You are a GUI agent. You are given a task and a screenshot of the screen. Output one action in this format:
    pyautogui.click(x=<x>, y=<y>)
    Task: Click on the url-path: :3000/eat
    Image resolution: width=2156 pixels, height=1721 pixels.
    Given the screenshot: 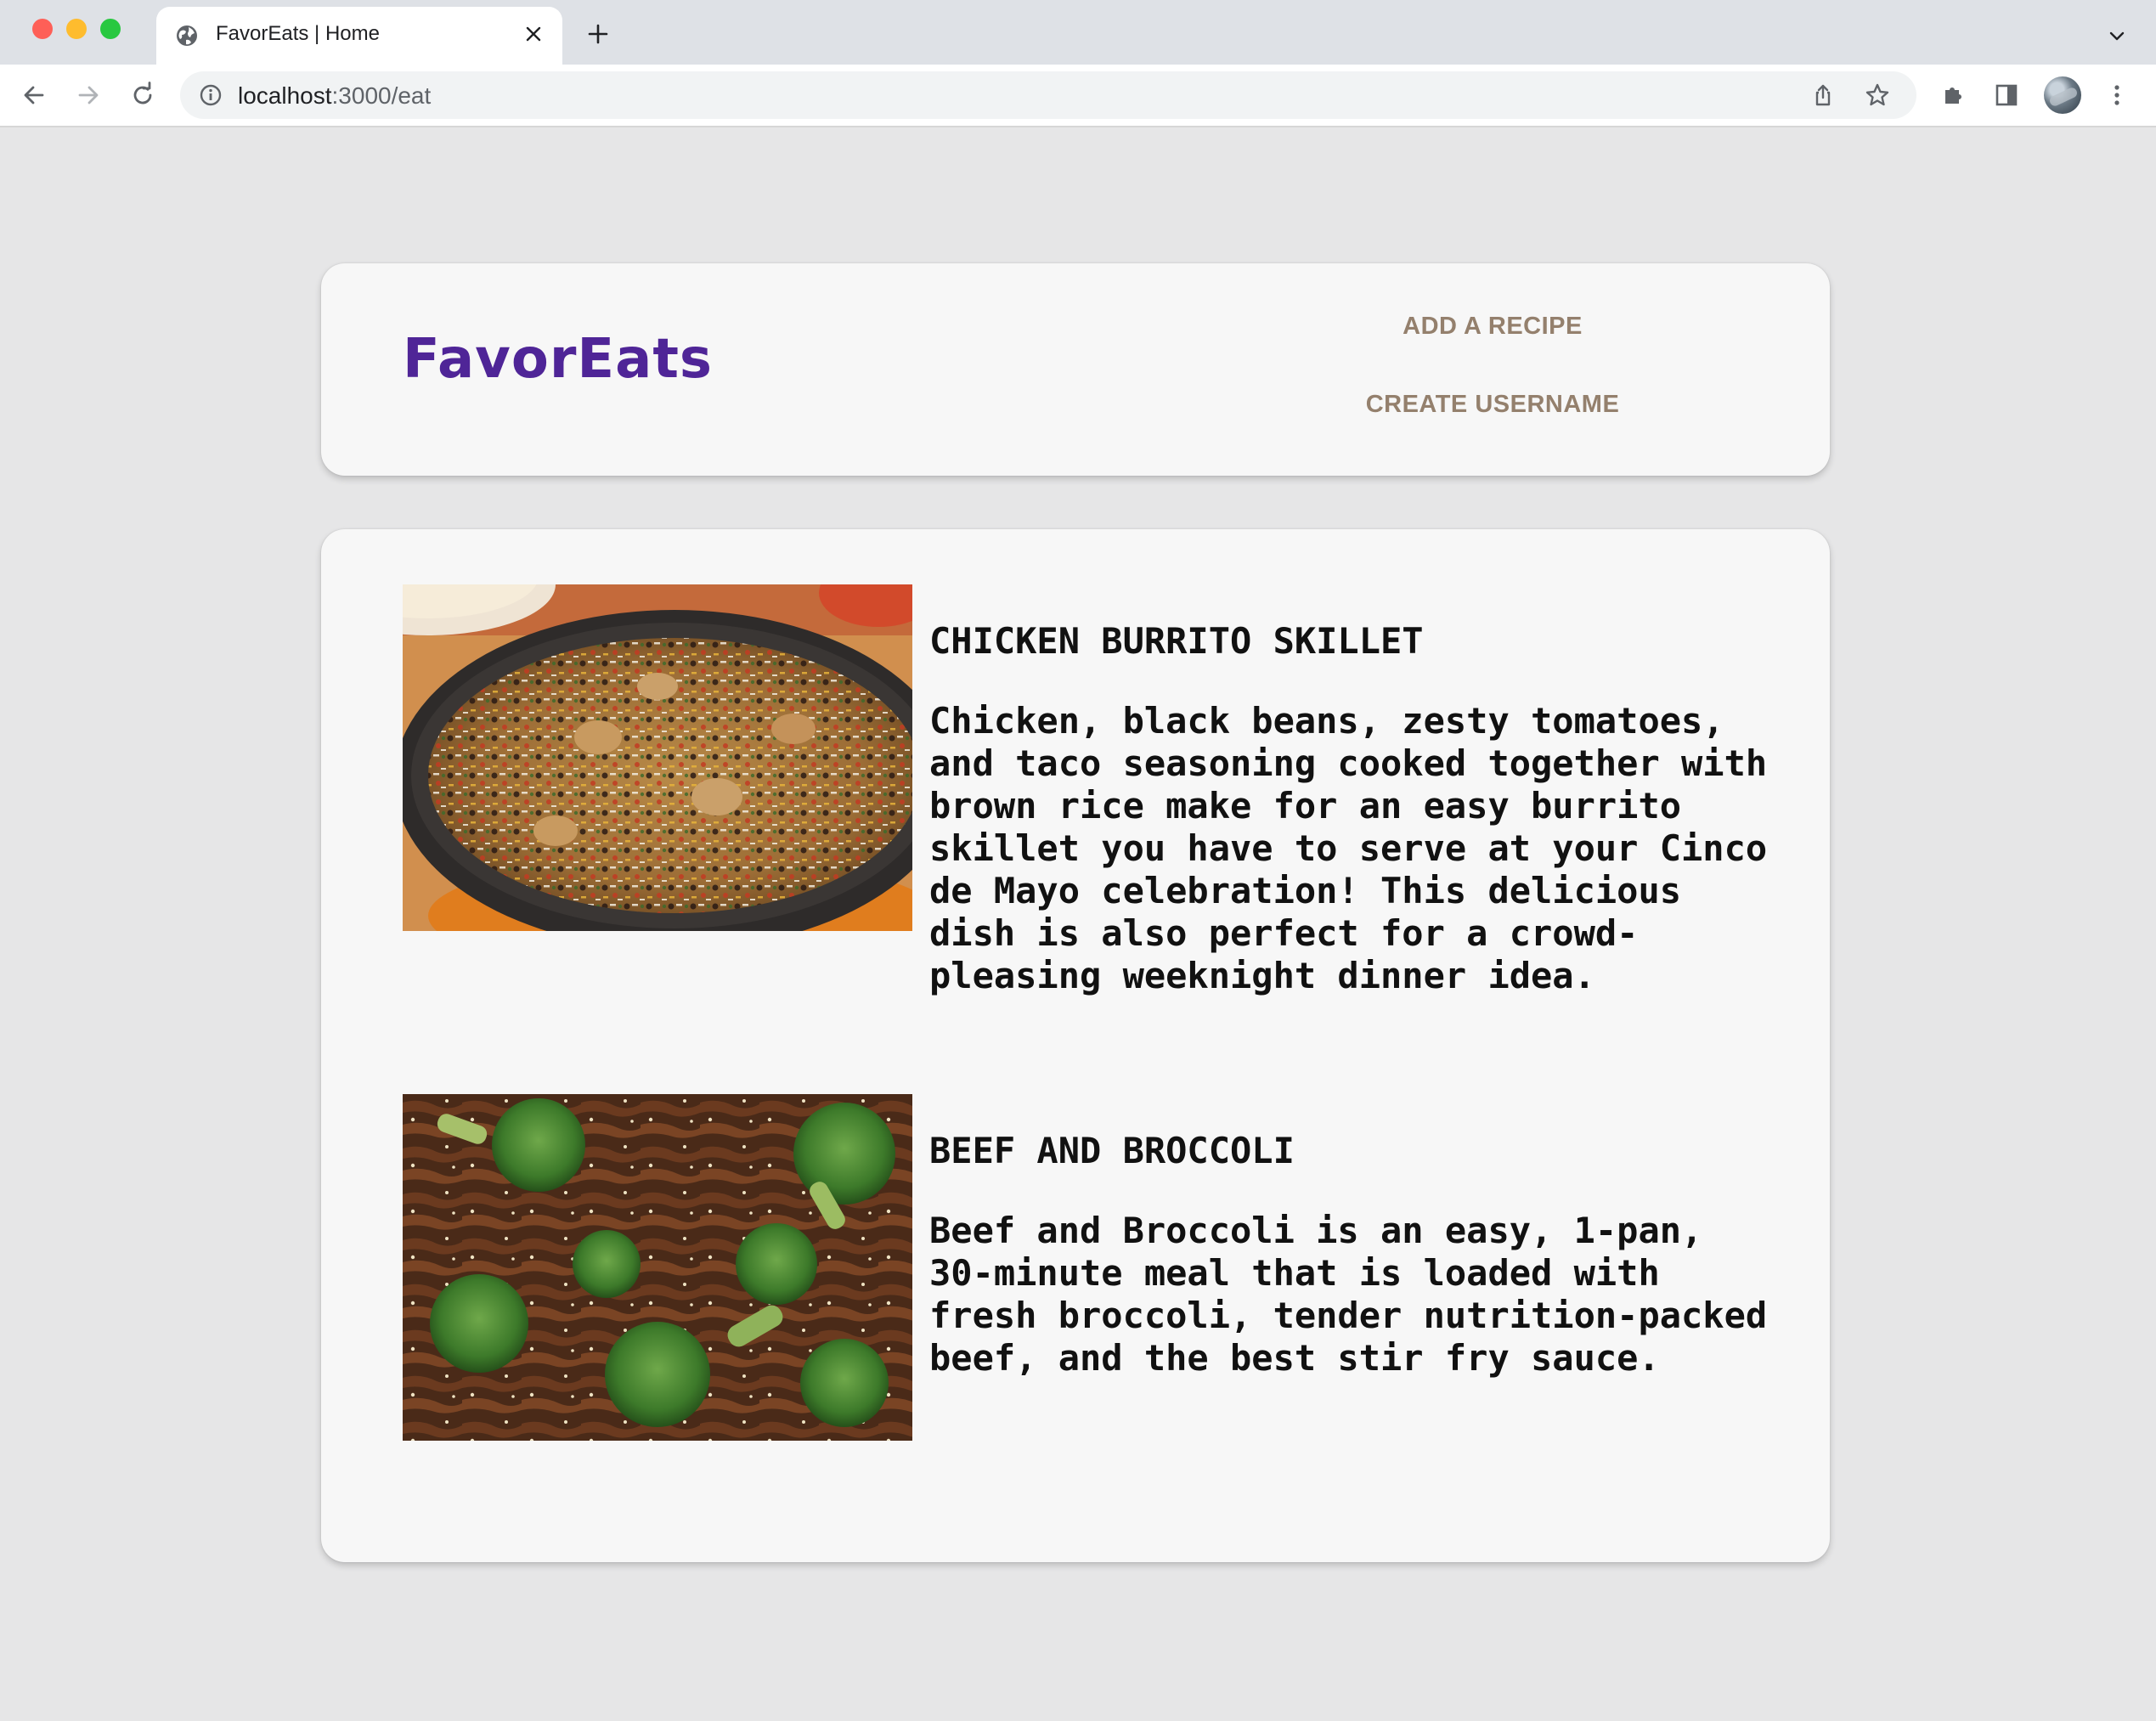 What is the action you would take?
    pyautogui.click(x=381, y=95)
    